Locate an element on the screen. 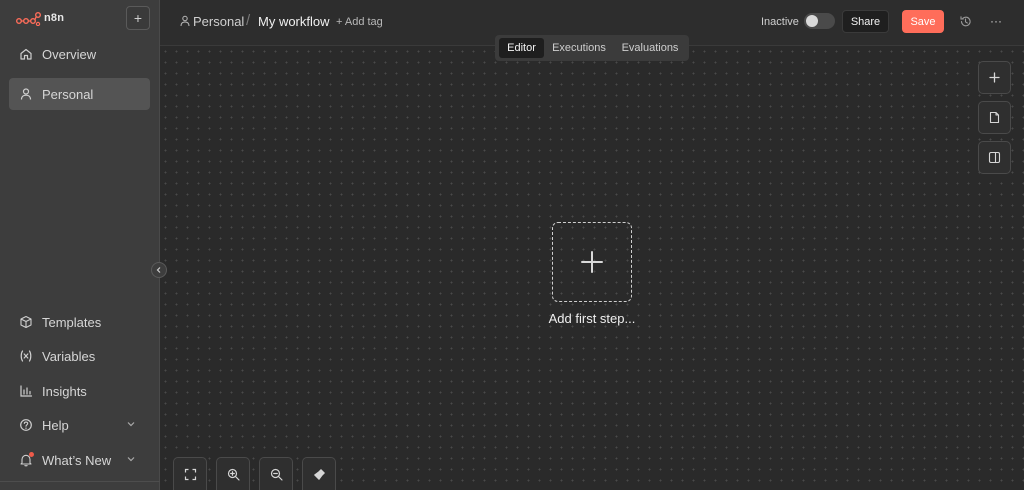 This screenshot has height=490, width=1024. zoom-out-icon is located at coordinates (276, 474).